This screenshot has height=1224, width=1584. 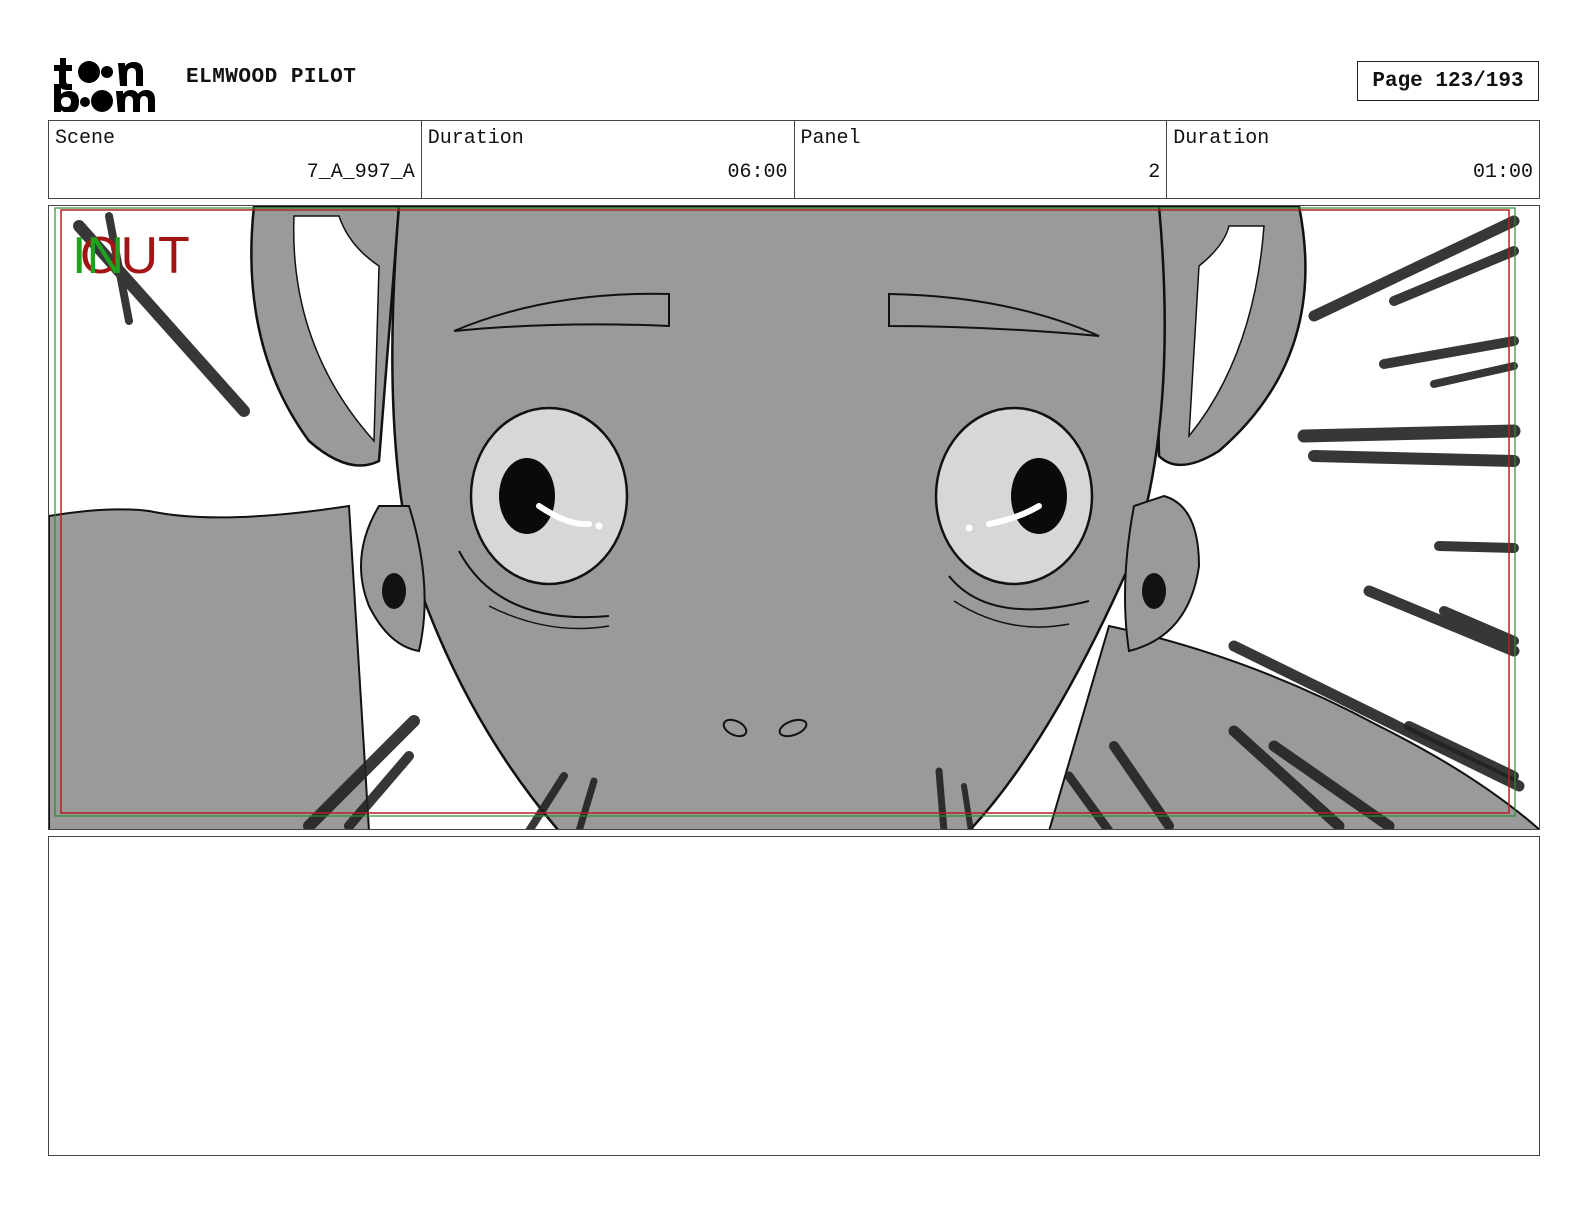 What do you see at coordinates (235, 159) in the screenshot?
I see `scene-cell: Scene 7_A_997_A` at bounding box center [235, 159].